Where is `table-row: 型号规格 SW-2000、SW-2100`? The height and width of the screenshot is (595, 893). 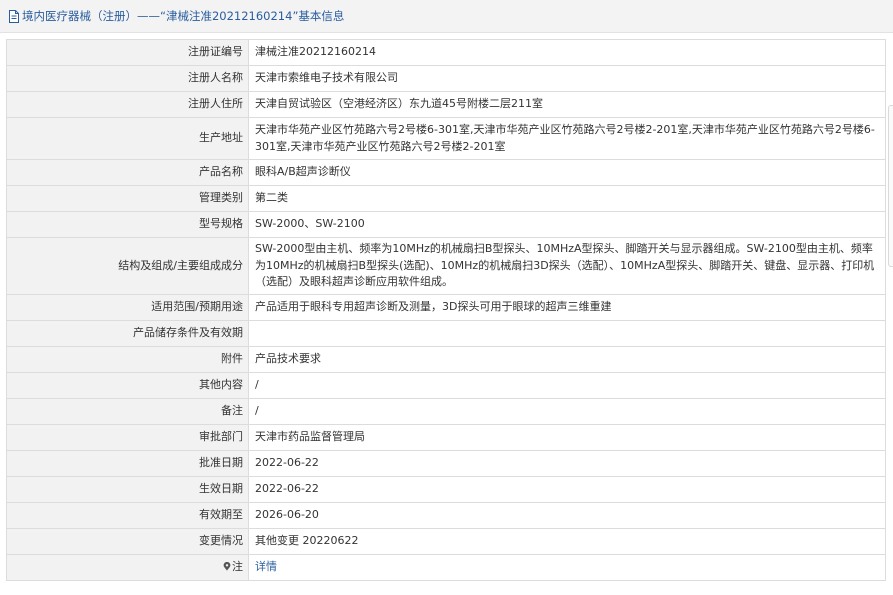
table-row: 型号规格 SW-2000、SW-2100 is located at coordinates (446, 224).